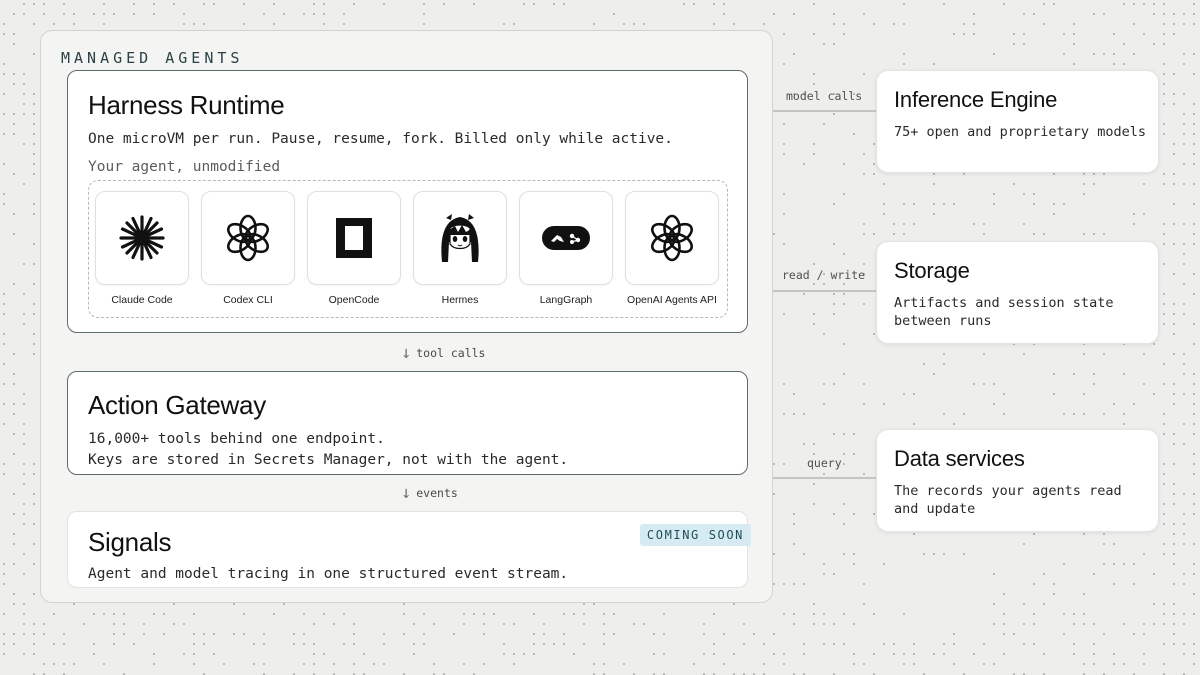  What do you see at coordinates (976, 99) in the screenshot?
I see `inference-engine-title: Inference Engine` at bounding box center [976, 99].